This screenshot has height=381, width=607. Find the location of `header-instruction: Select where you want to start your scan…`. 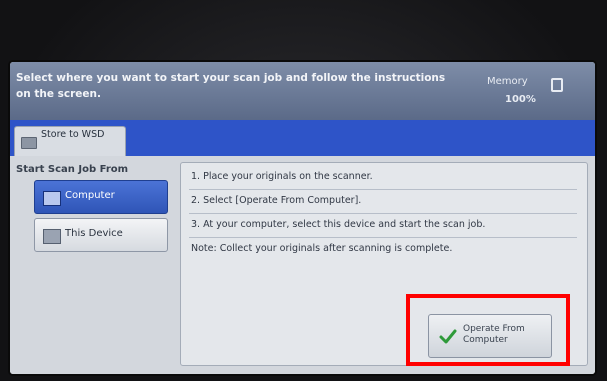

header-instruction: Select where you want to start your scan… is located at coordinates (231, 86).